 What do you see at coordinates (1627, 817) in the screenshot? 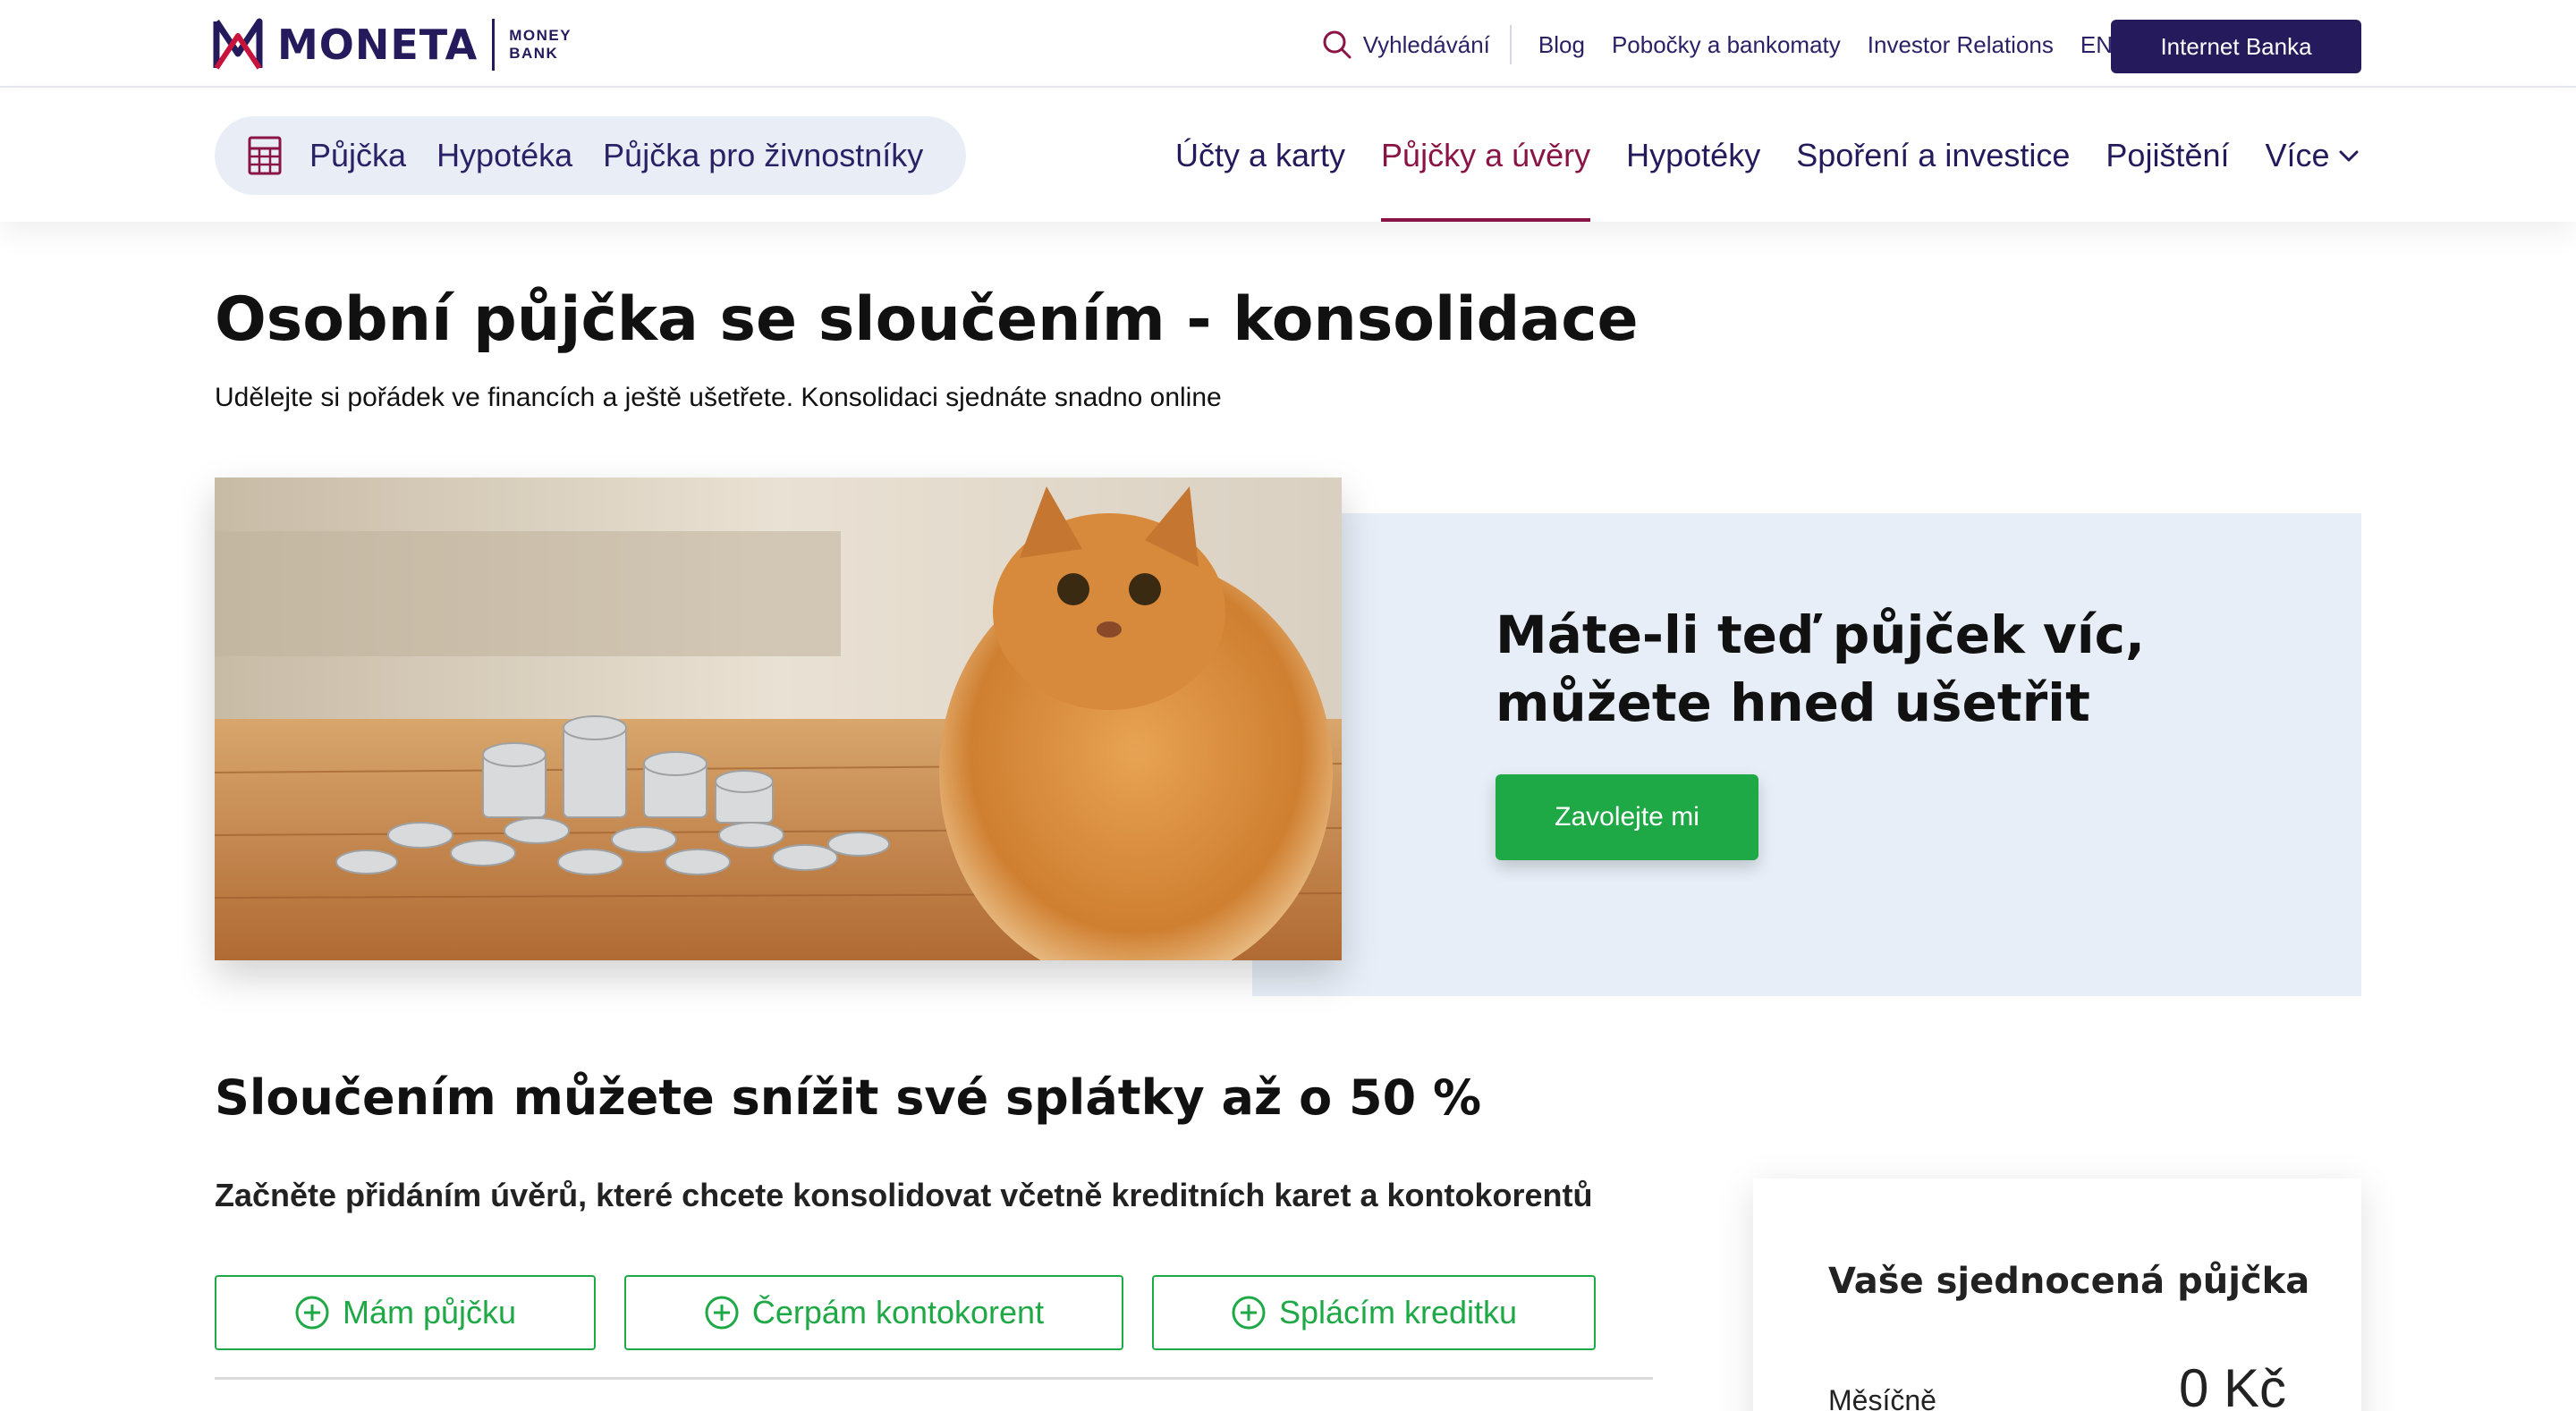
I see `call-me-button: Zavolejte mi` at bounding box center [1627, 817].